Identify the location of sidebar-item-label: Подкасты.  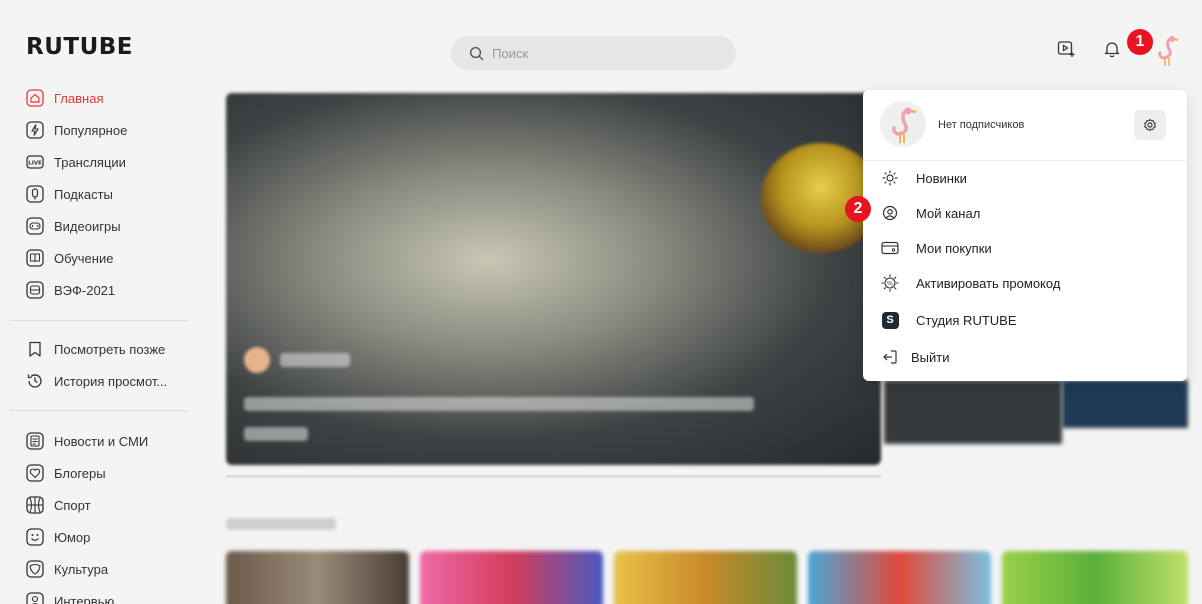
(83, 194).